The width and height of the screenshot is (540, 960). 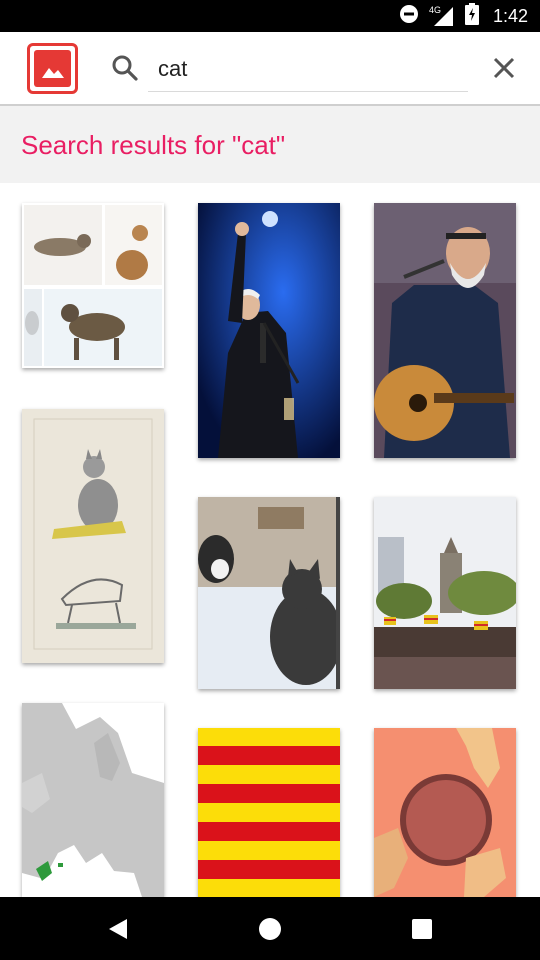 I want to click on home-icon, so click(x=270, y=928).